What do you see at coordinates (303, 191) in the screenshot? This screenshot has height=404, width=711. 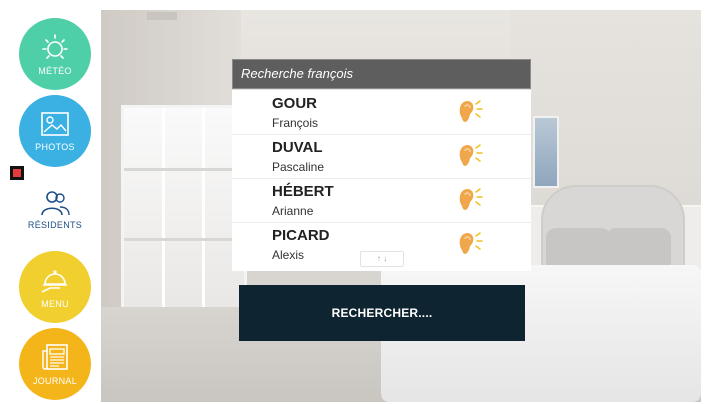 I see `resident-last-name: HÉBERT` at bounding box center [303, 191].